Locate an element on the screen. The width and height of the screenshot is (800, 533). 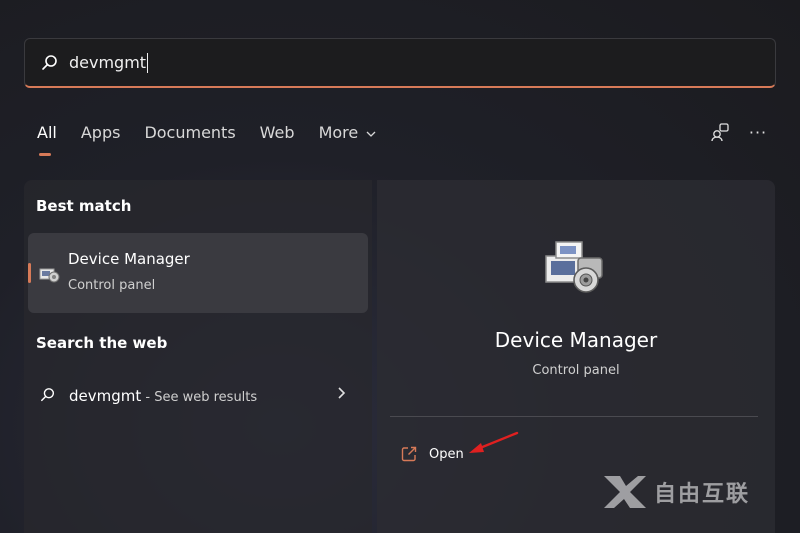
web-result-text: devmgmt - See web results is located at coordinates (163, 396).